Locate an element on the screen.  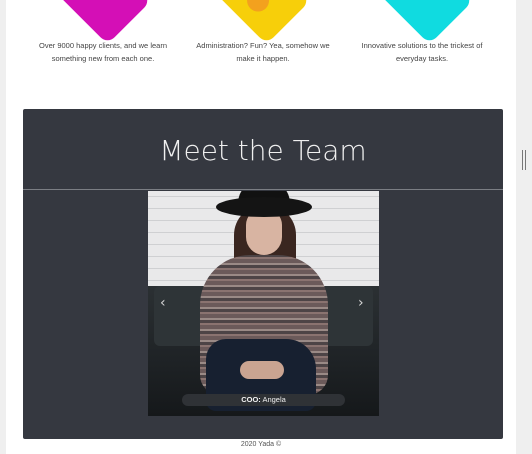
photo-person-hat-brim is located at coordinates (264, 207).